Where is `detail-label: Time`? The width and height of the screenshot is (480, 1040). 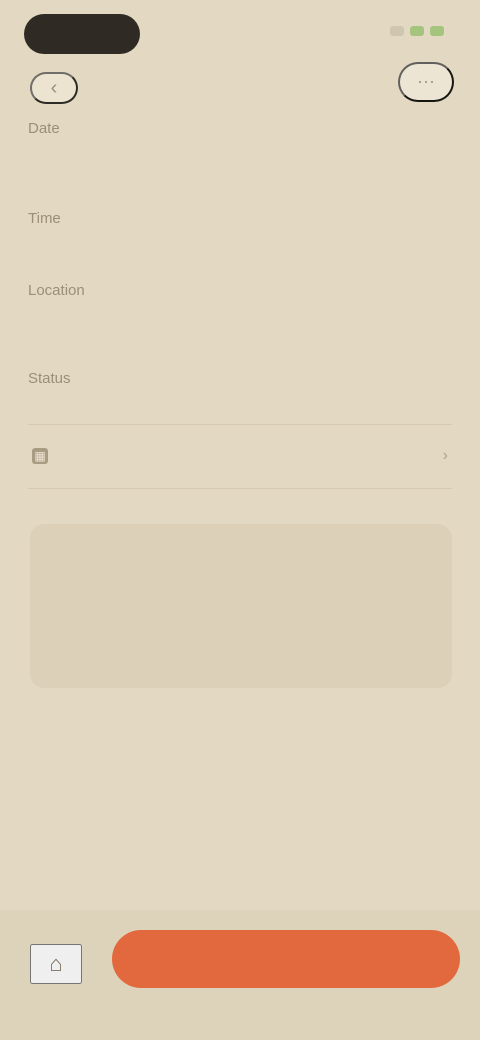
detail-label: Time is located at coordinates (44, 218).